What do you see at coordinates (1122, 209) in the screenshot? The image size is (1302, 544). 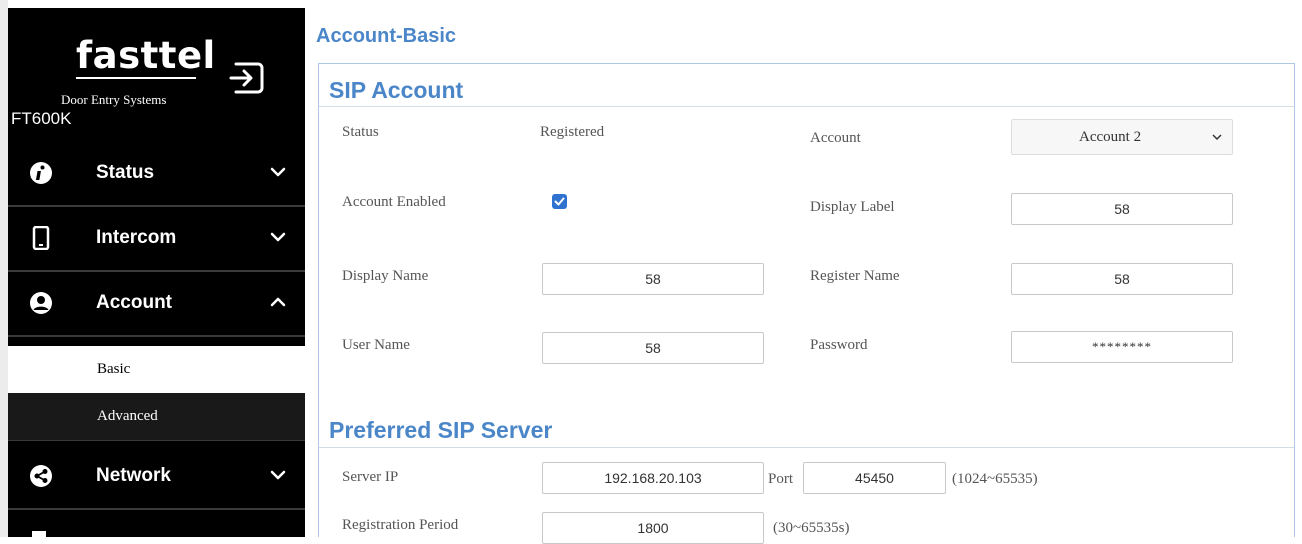 I see `display-label-input` at bounding box center [1122, 209].